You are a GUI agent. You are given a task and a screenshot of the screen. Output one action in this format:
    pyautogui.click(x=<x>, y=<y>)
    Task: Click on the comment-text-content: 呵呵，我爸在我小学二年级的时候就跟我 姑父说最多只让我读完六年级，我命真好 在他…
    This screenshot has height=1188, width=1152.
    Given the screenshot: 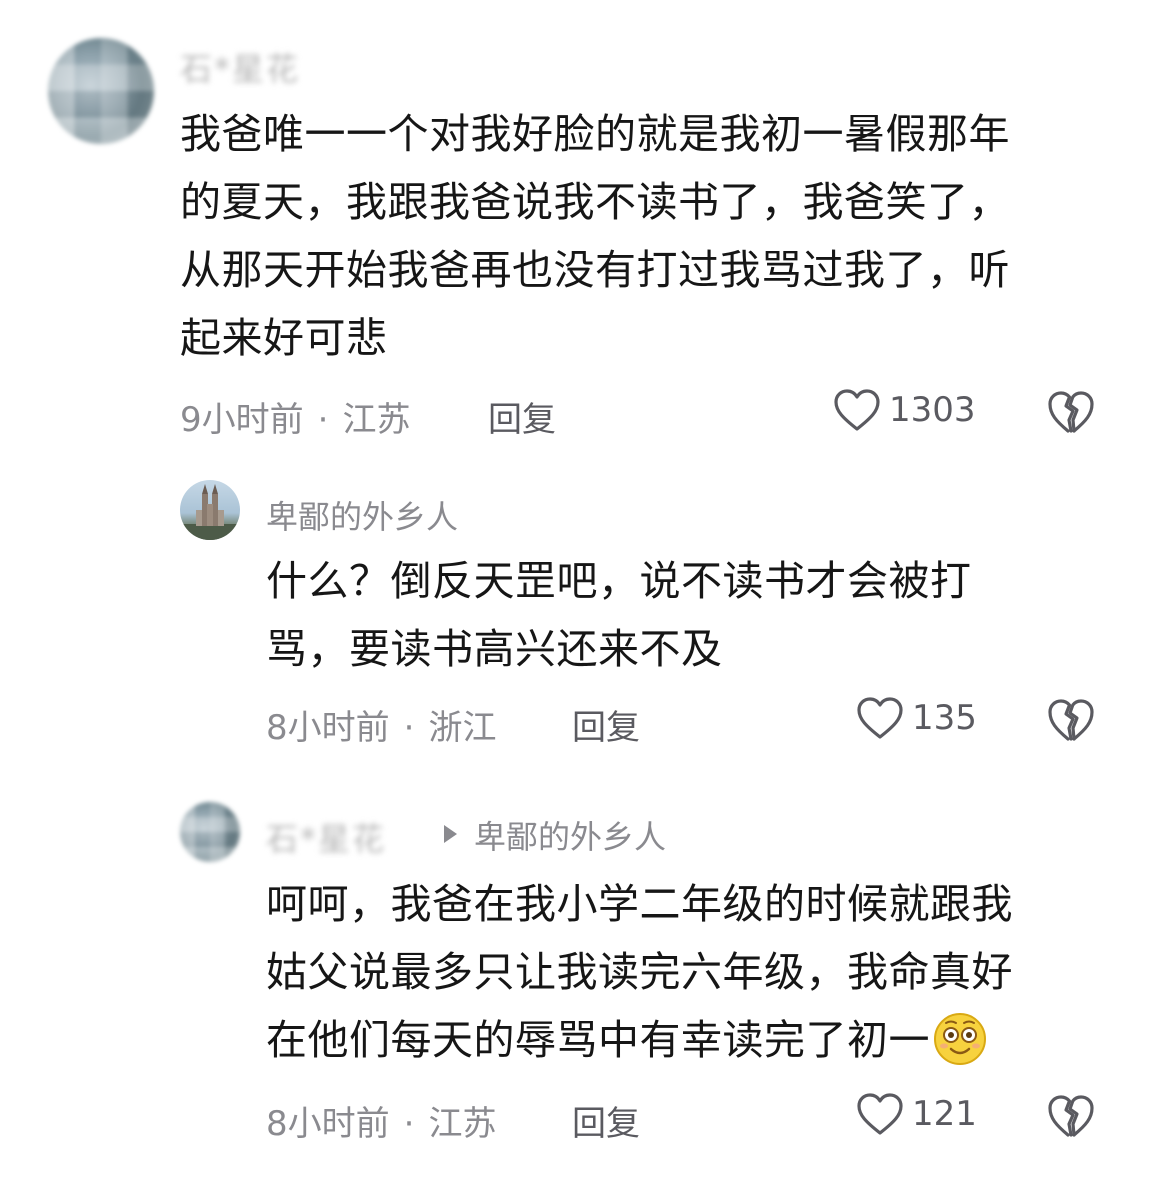 What is the action you would take?
    pyautogui.click(x=639, y=972)
    